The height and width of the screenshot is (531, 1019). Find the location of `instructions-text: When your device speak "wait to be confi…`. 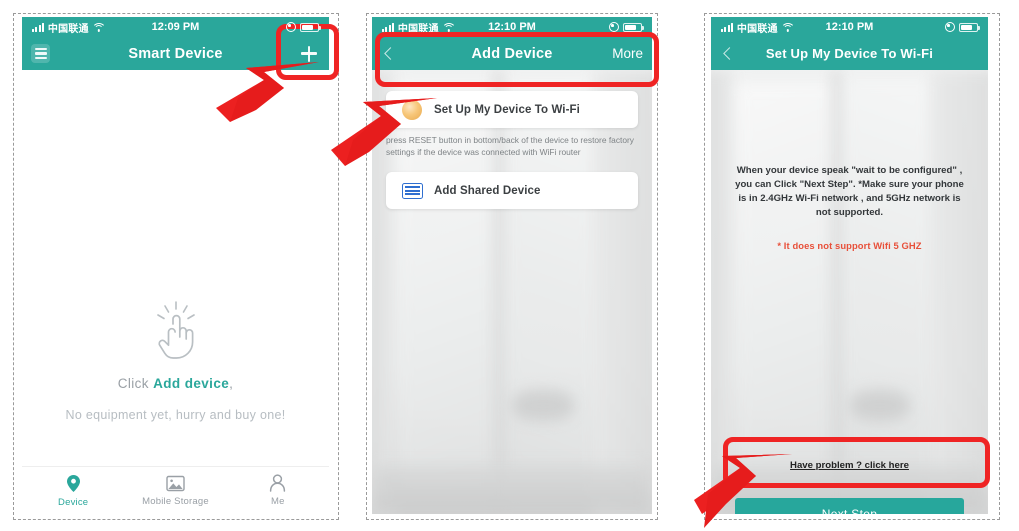

instructions-text: When your device speak "wait to be confi… is located at coordinates (849, 191).